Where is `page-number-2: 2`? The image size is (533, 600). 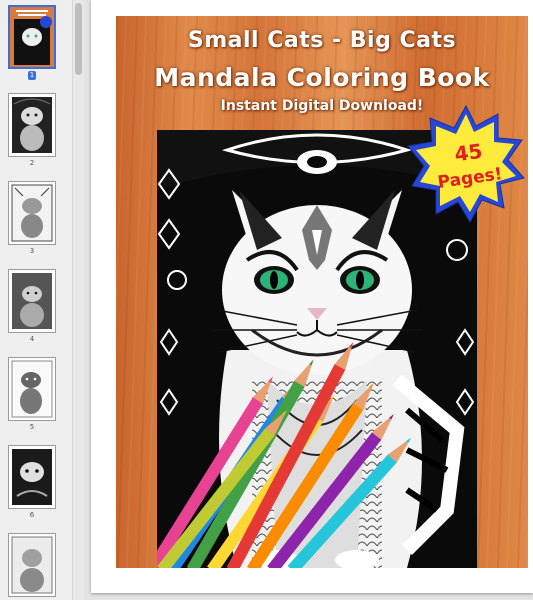 page-number-2: 2 is located at coordinates (32, 163).